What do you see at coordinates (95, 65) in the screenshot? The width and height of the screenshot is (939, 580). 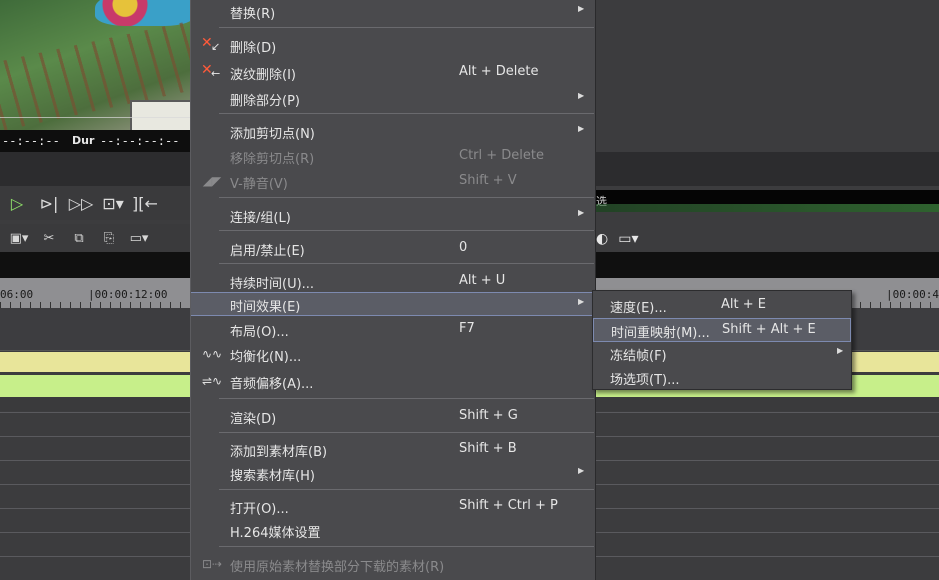 I see `preview-monitor` at bounding box center [95, 65].